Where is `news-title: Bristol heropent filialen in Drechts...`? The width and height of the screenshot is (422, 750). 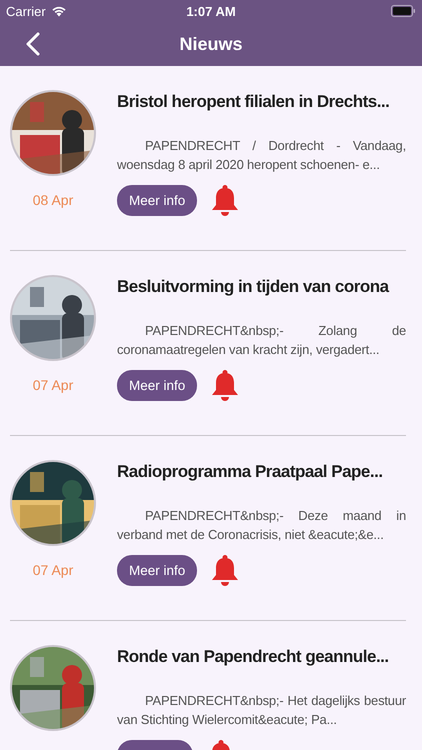
news-title: Bristol heropent filialen in Drechts... is located at coordinates (261, 102).